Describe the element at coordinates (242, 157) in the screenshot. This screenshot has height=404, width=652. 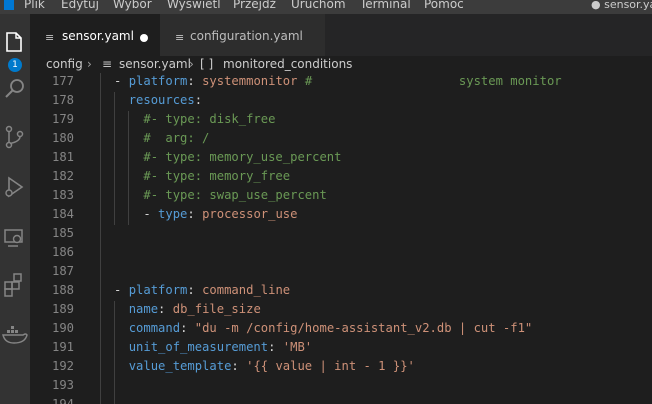
I see `code-token: #- type: memory_use_percent` at that location.